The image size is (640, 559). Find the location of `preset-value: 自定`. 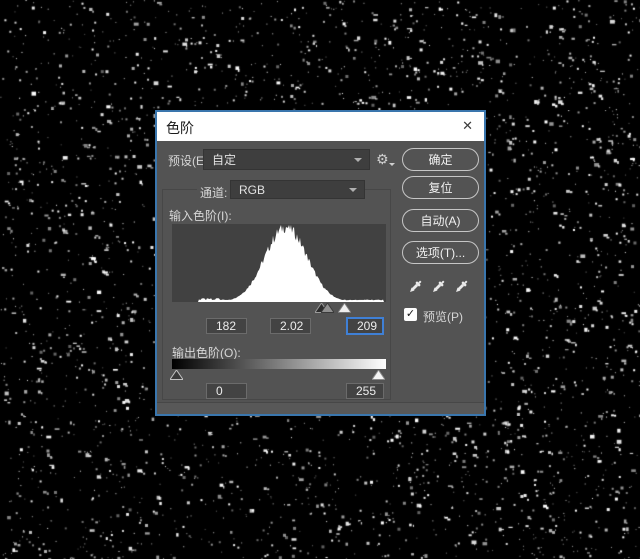

preset-value: 自定 is located at coordinates (224, 160).